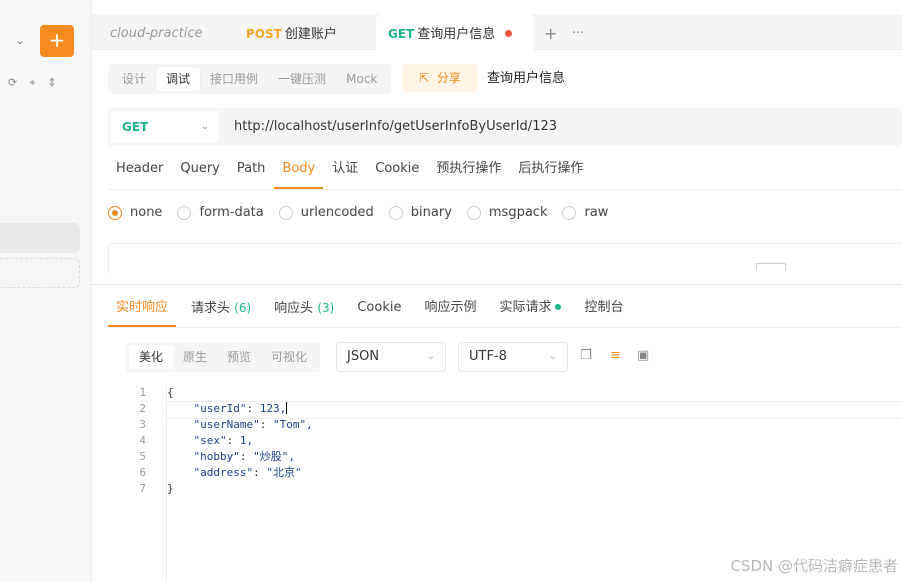  Describe the element at coordinates (51, 83) in the screenshot. I see `sort-icon: ⇕` at that location.